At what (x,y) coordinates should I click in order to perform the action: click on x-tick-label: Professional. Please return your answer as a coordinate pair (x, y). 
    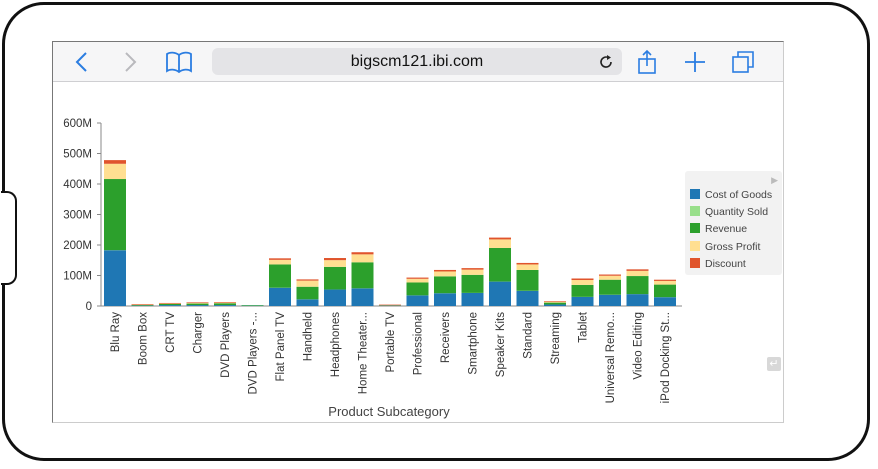
    Looking at the image, I should click on (419, 343).